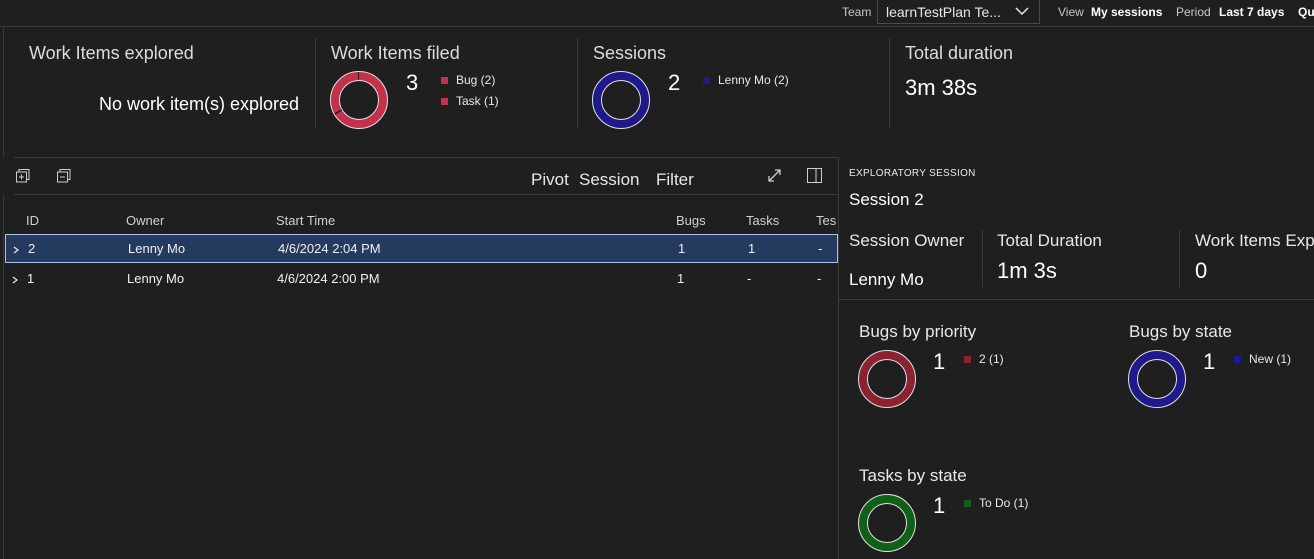  I want to click on cell-id: 1, so click(31, 278).